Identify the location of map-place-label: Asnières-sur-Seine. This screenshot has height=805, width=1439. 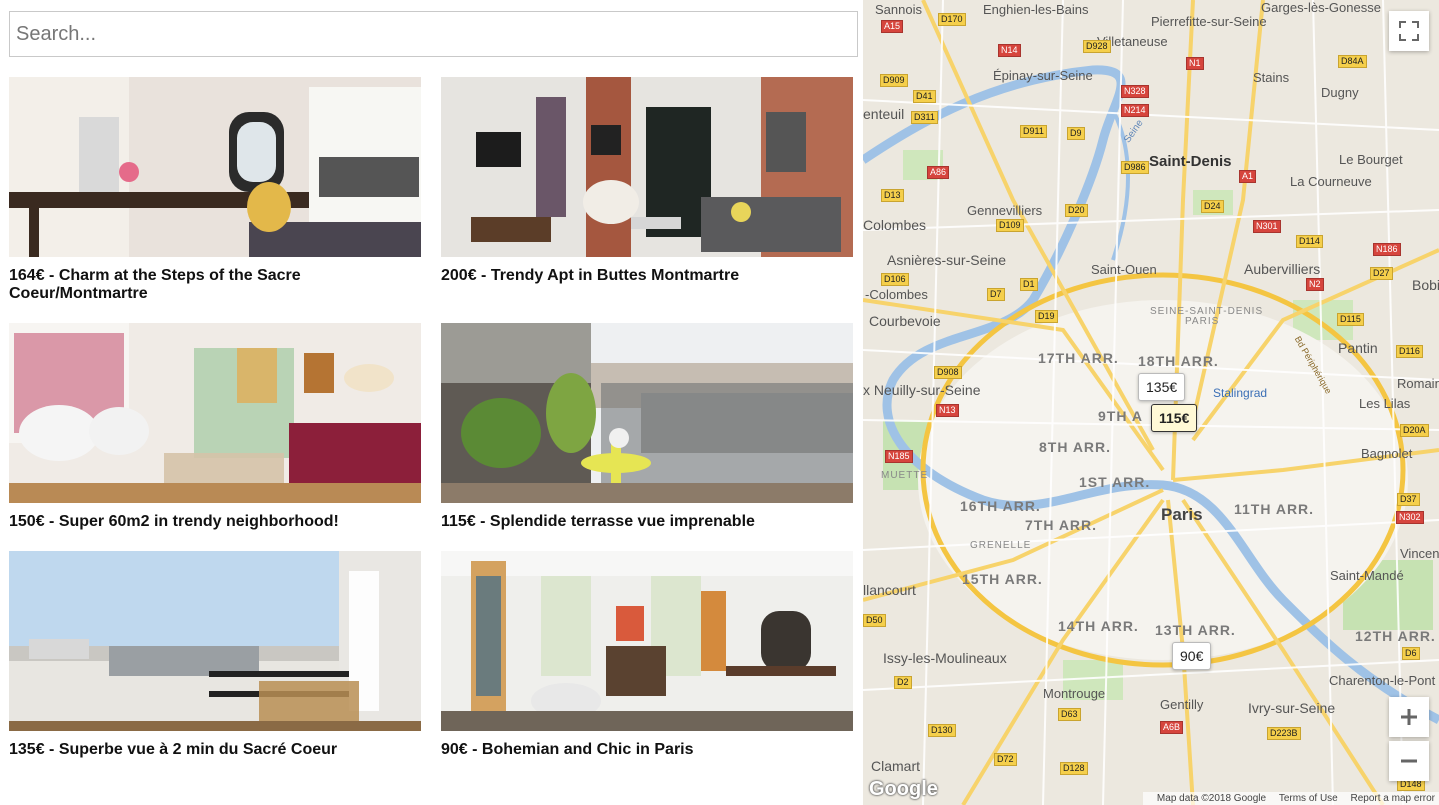
(947, 260).